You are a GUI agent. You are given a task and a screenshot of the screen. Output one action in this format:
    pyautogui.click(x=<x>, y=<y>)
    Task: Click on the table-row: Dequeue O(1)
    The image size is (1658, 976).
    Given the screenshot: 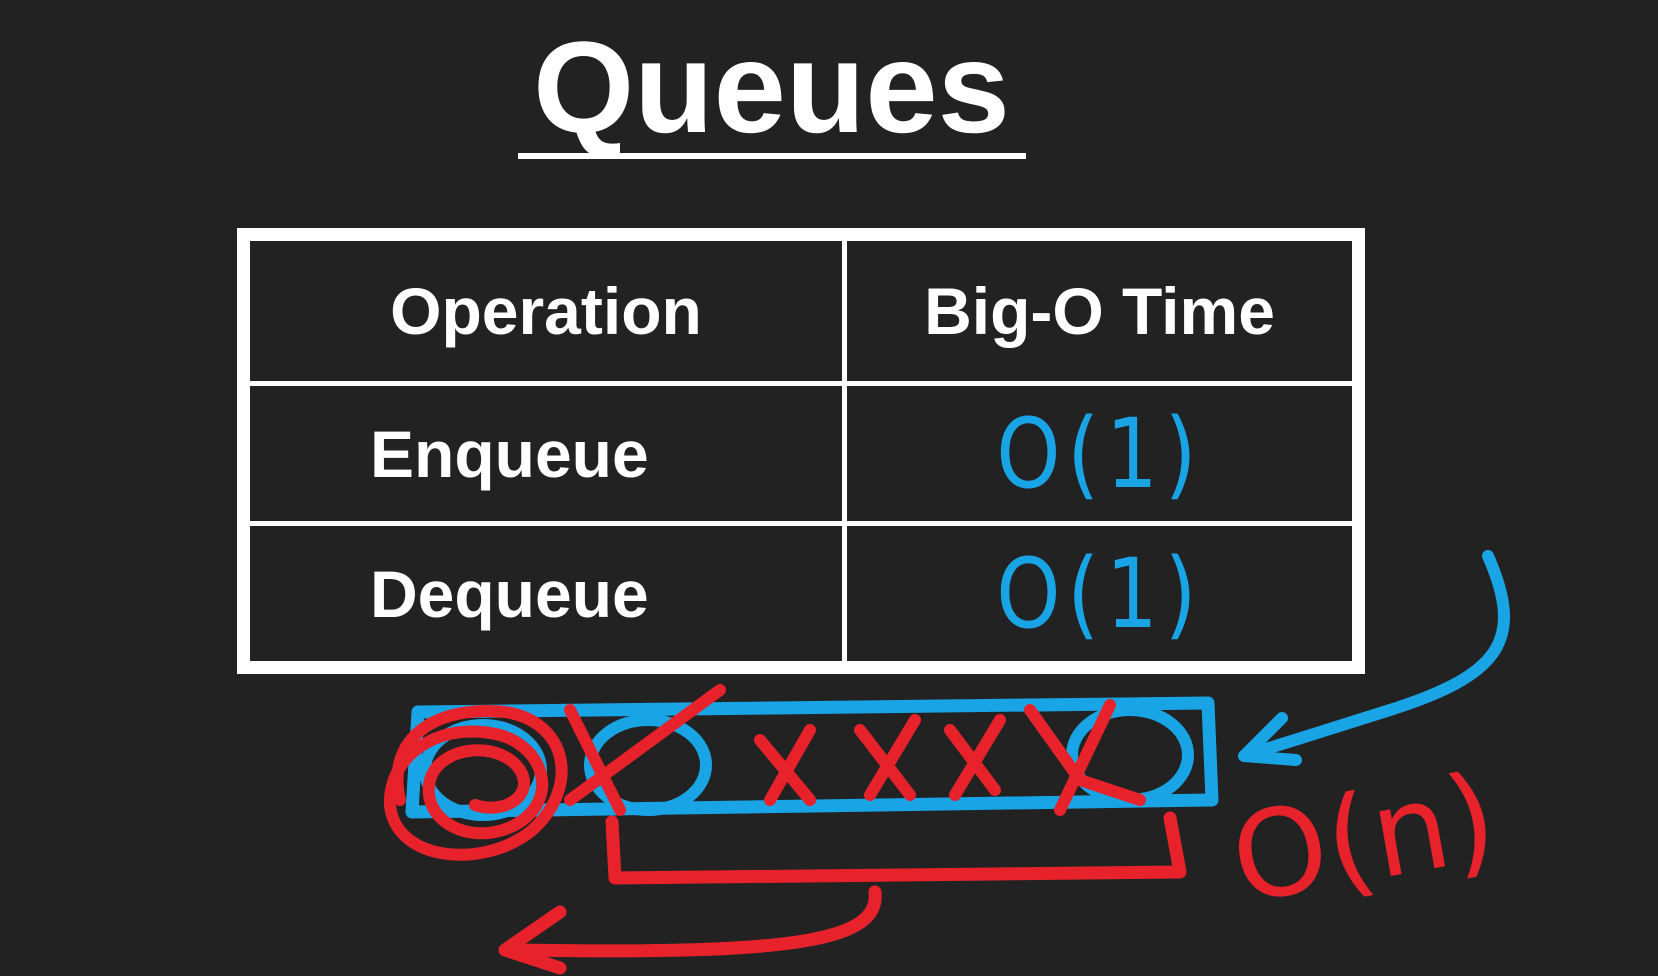 What is the action you would take?
    pyautogui.click(x=801, y=593)
    